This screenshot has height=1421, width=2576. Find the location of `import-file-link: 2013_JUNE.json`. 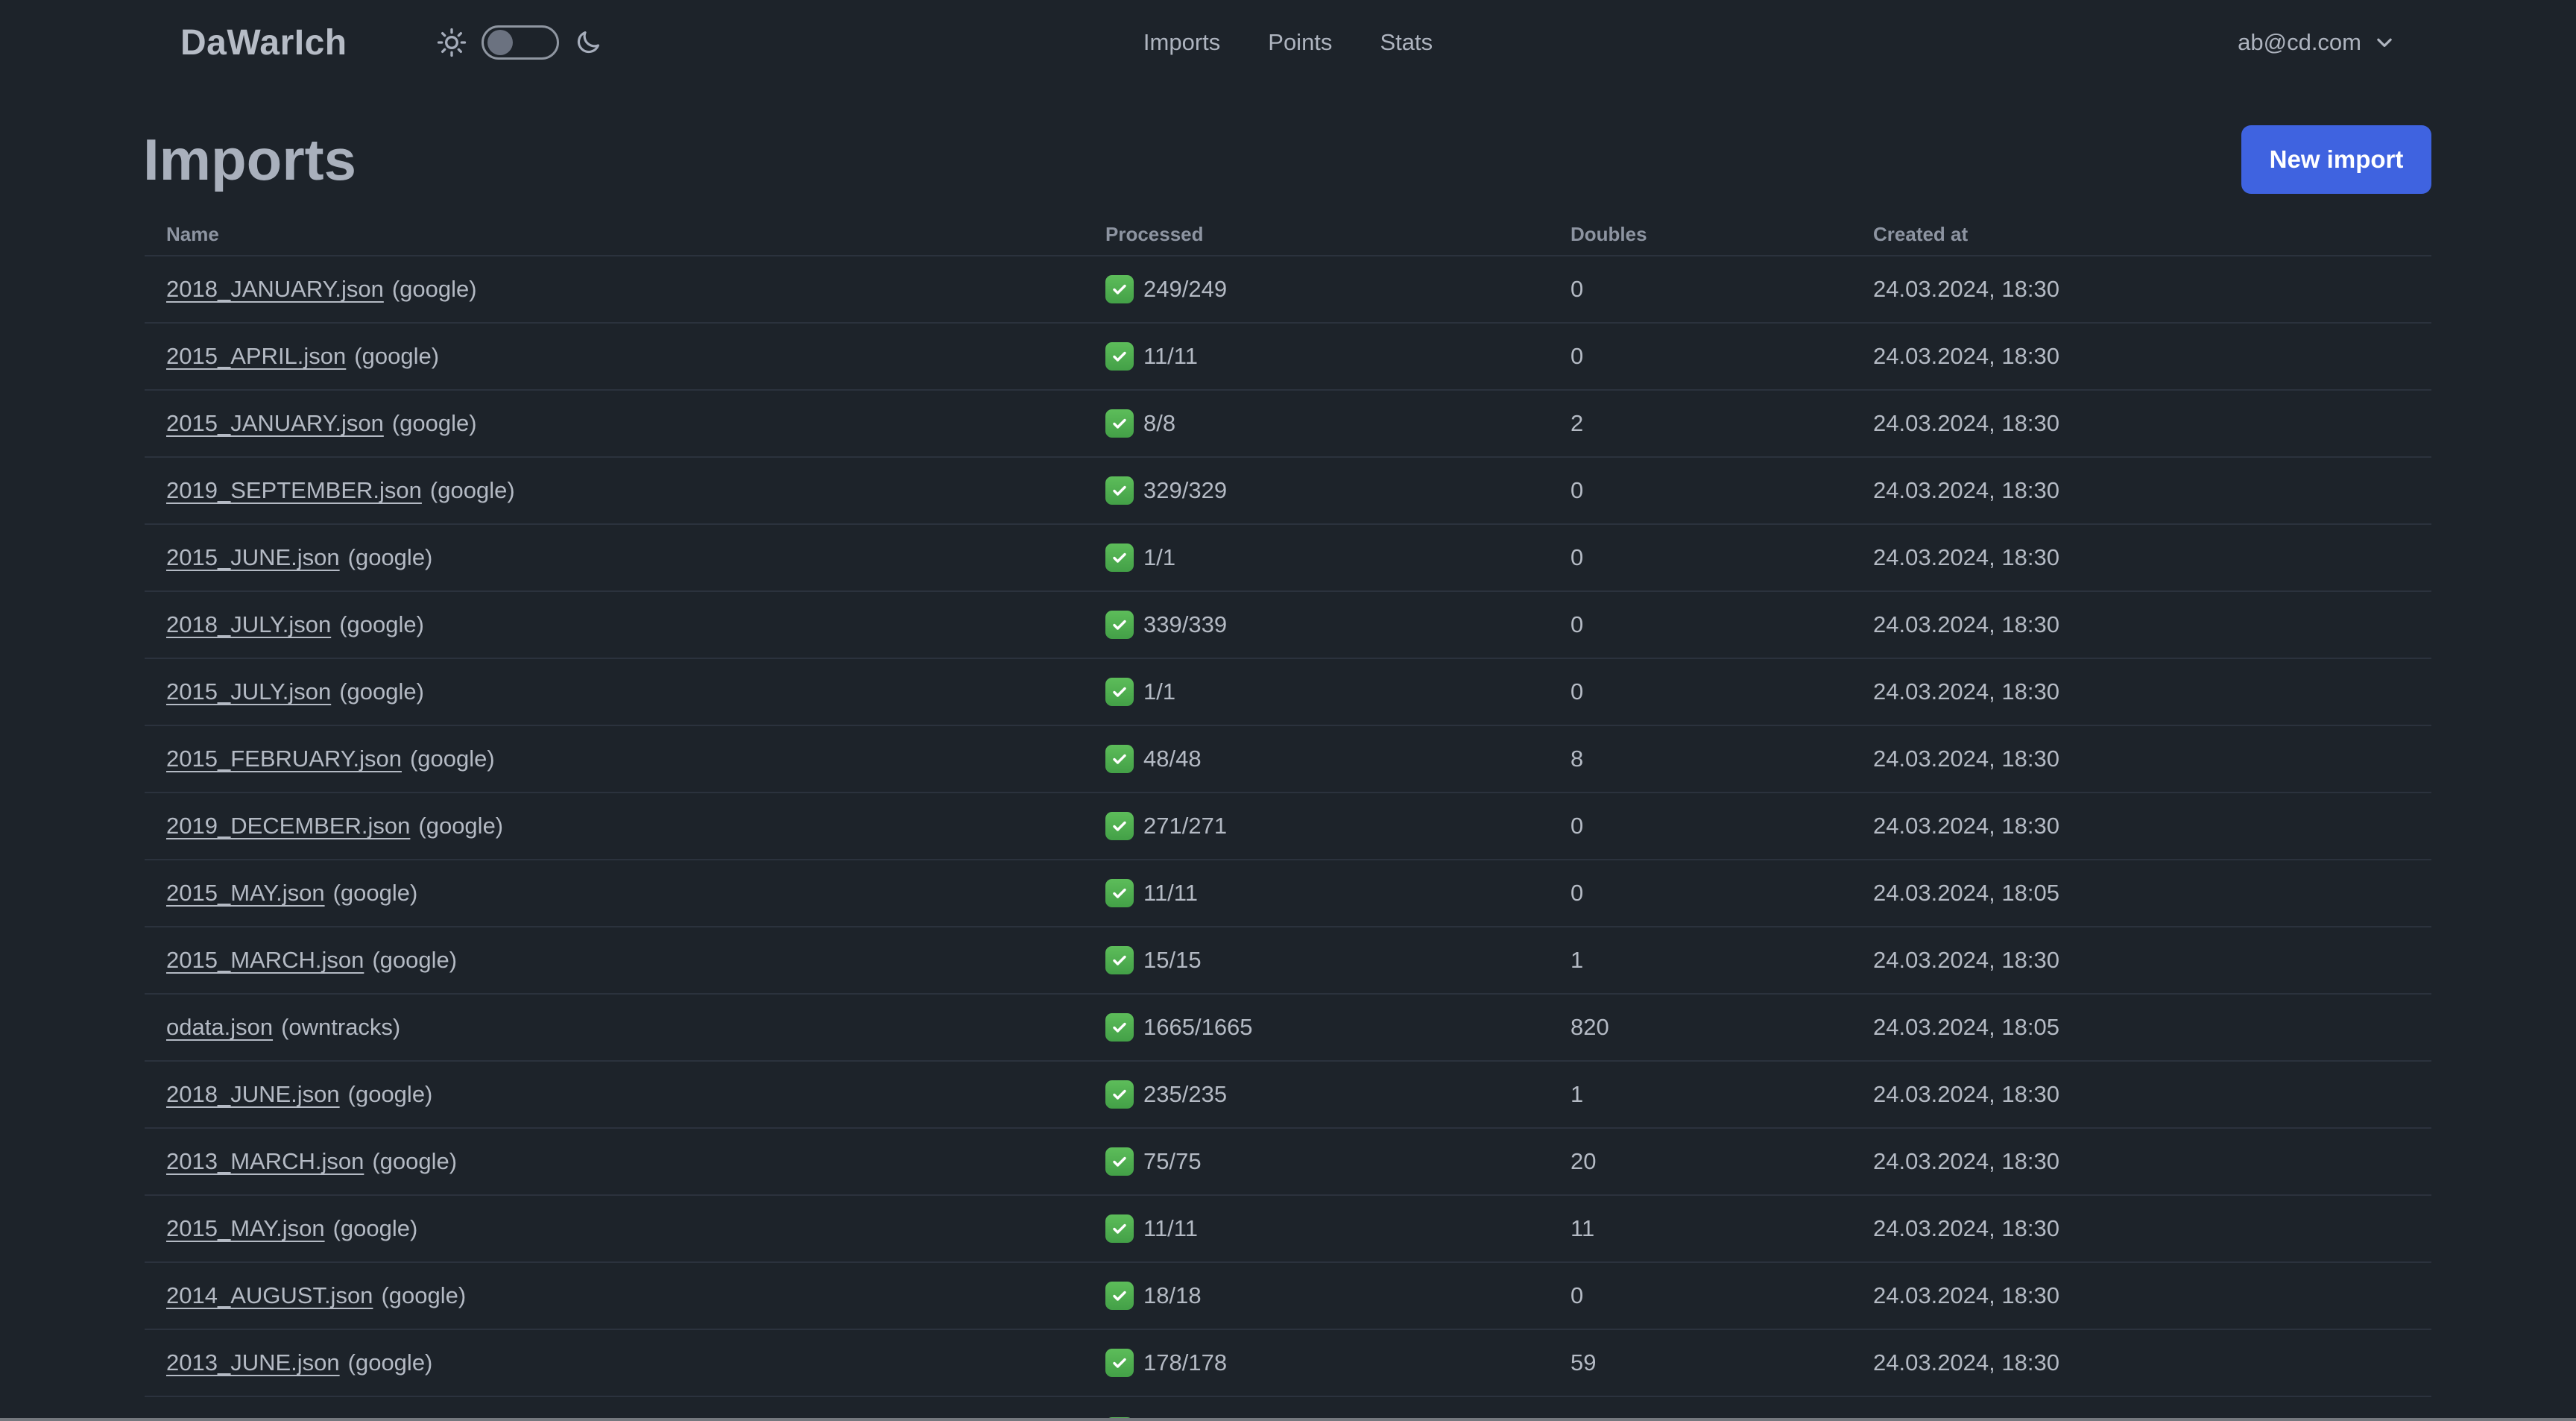

import-file-link: 2013_JUNE.json is located at coordinates (253, 1362).